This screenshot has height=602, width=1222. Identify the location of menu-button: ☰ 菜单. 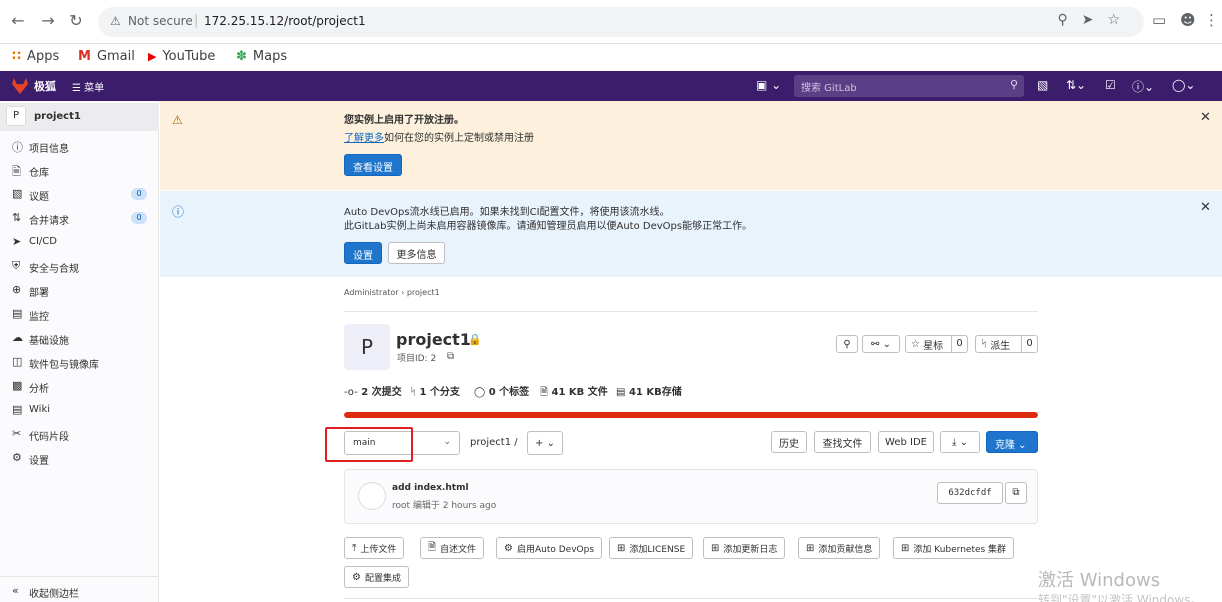
(88, 86).